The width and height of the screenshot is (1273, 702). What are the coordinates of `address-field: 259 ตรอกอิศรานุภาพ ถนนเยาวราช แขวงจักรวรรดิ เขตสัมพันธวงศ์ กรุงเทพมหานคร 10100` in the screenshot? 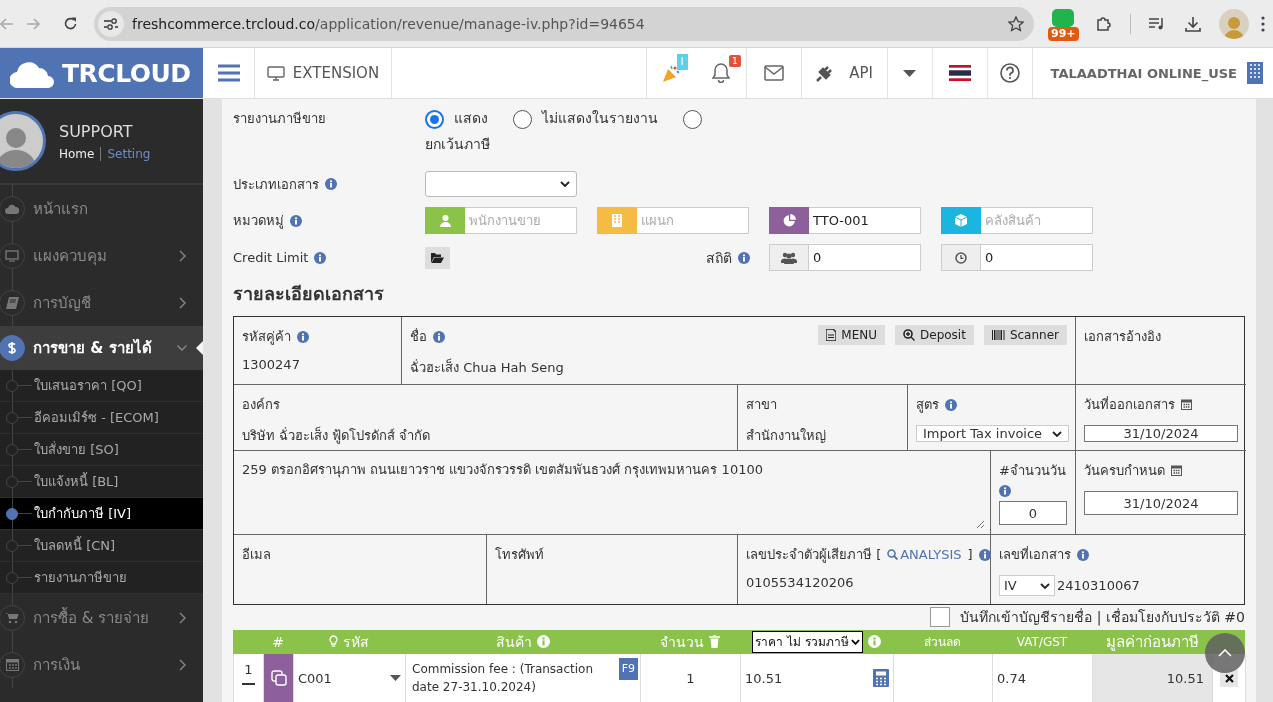 It's located at (612, 492).